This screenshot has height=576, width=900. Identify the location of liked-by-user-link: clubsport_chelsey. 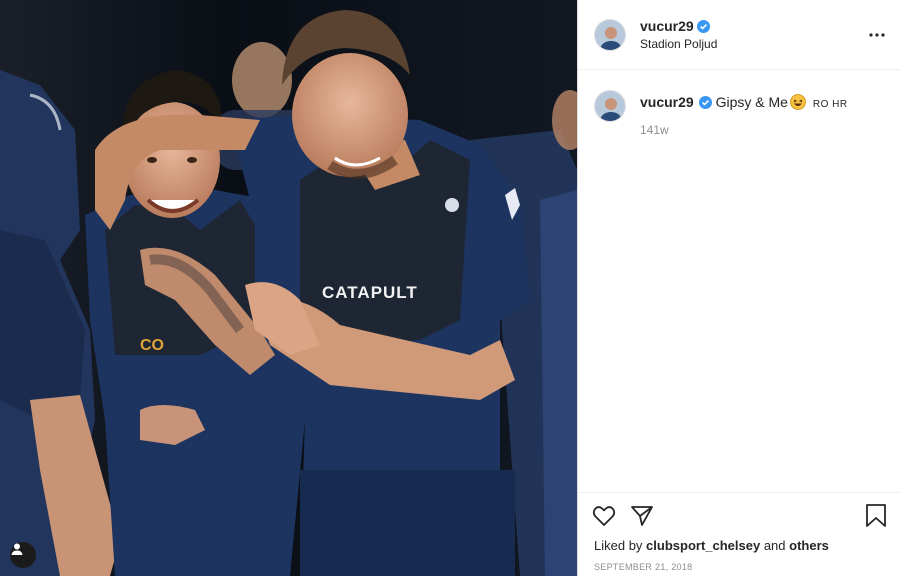
(703, 545).